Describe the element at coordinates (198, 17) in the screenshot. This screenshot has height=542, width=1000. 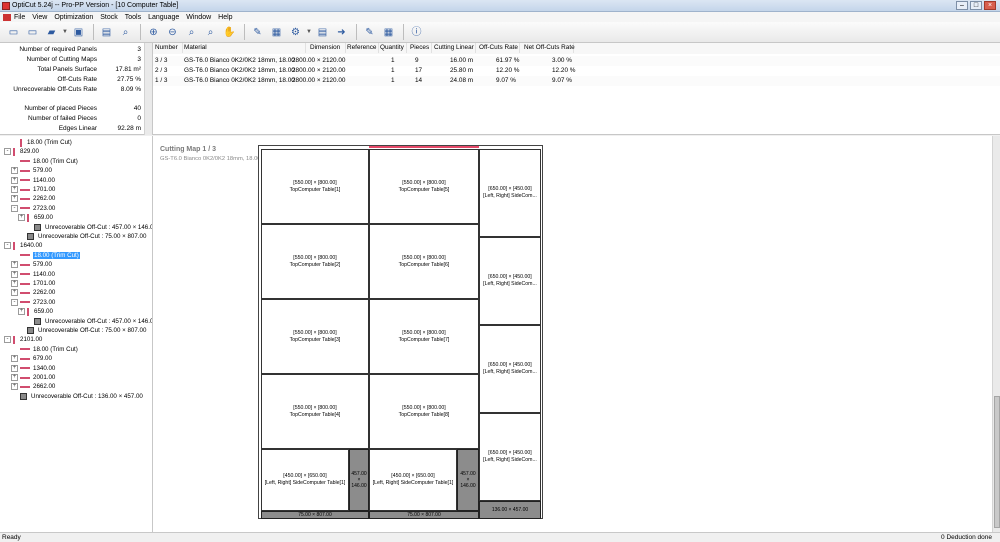
I see `menu-window: Window` at that location.